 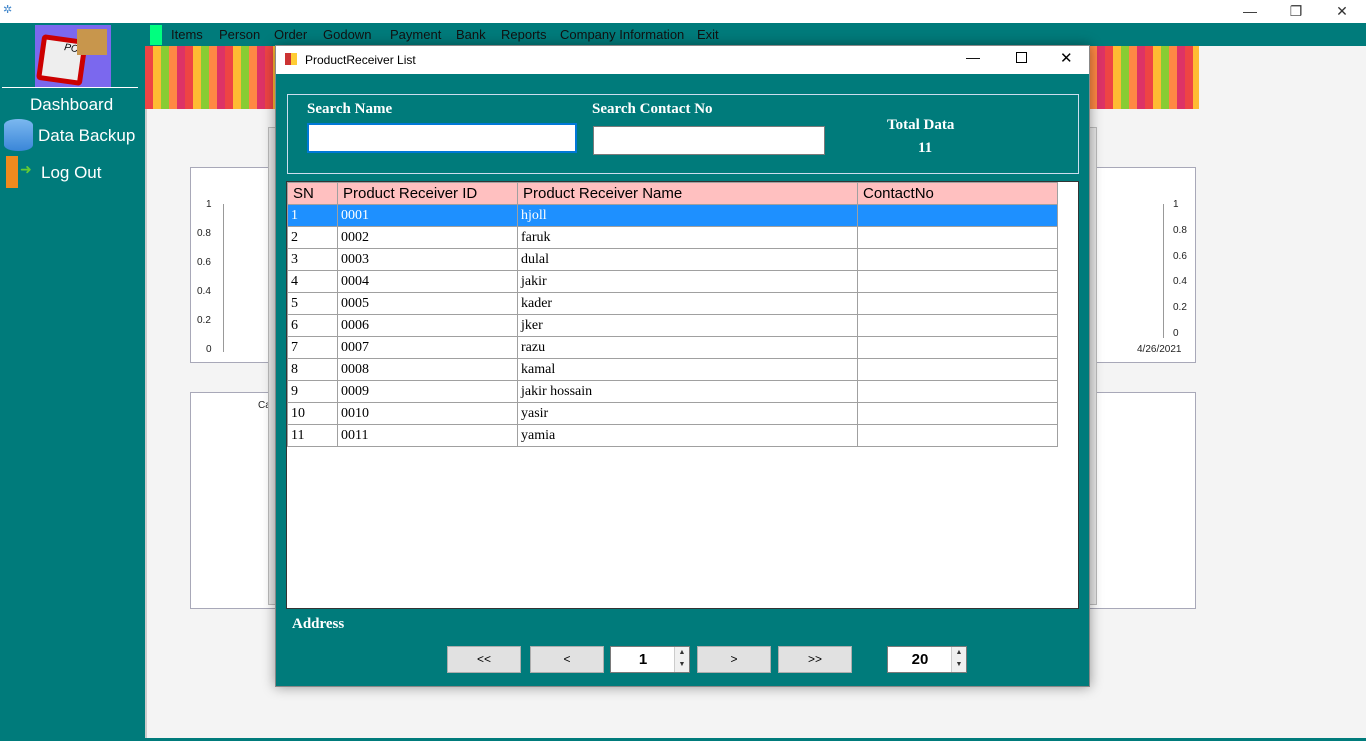 What do you see at coordinates (427, 193) in the screenshot?
I see `column-header-id: Product Receiver ID` at bounding box center [427, 193].